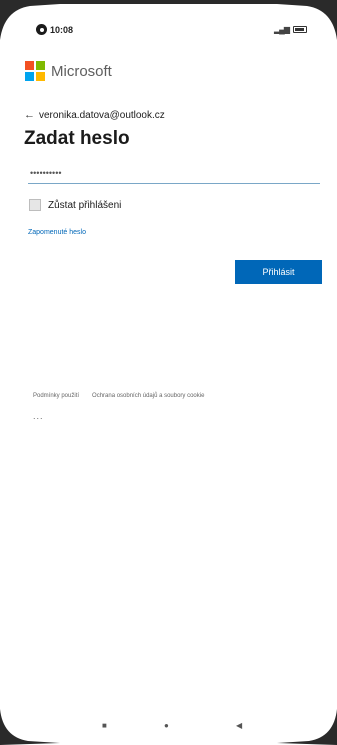 The width and height of the screenshot is (337, 745). Describe the element at coordinates (81, 71) in the screenshot. I see `brand-name: Microsoft` at that location.